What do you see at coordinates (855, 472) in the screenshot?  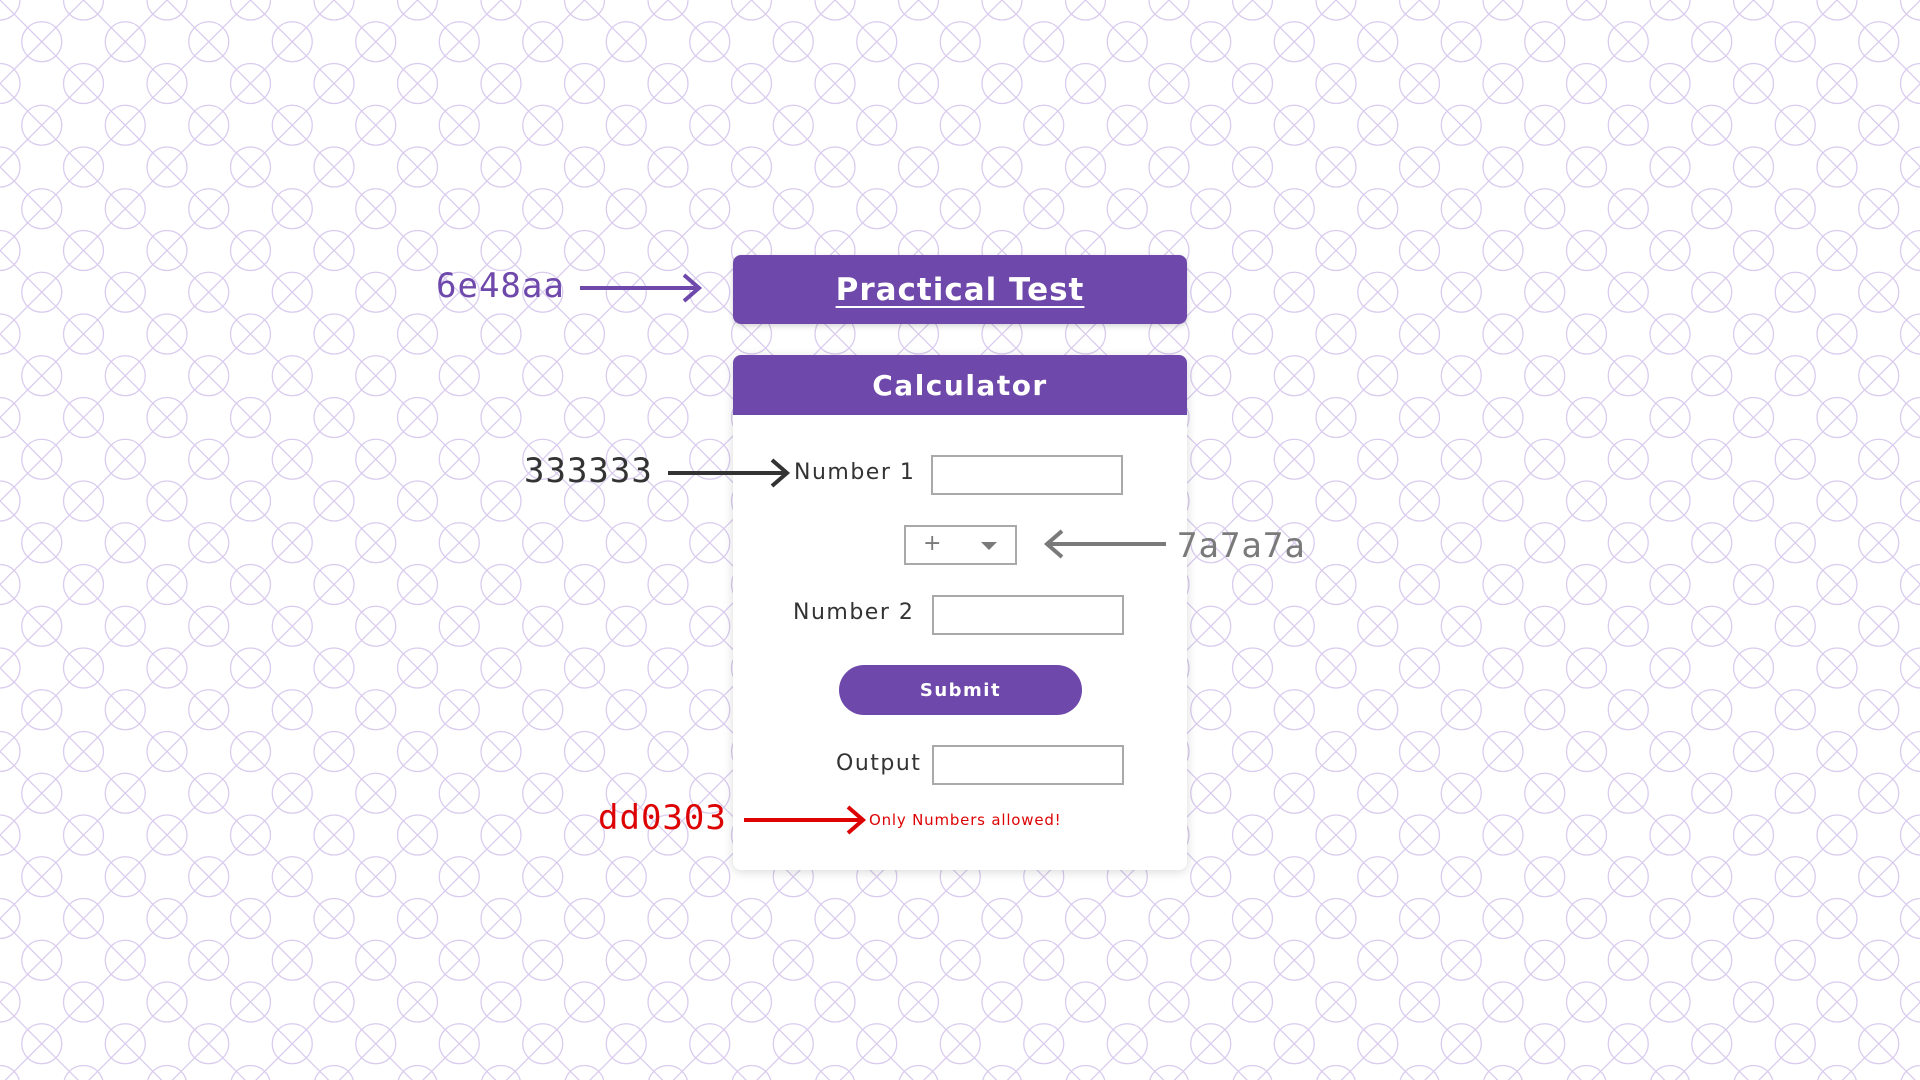 I see `number1-label: Number 1` at bounding box center [855, 472].